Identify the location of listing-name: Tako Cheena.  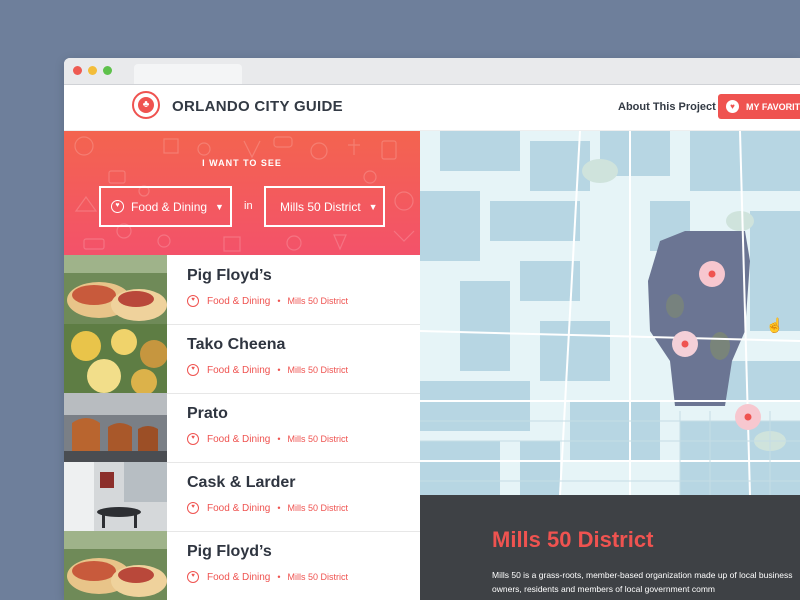
(236, 345).